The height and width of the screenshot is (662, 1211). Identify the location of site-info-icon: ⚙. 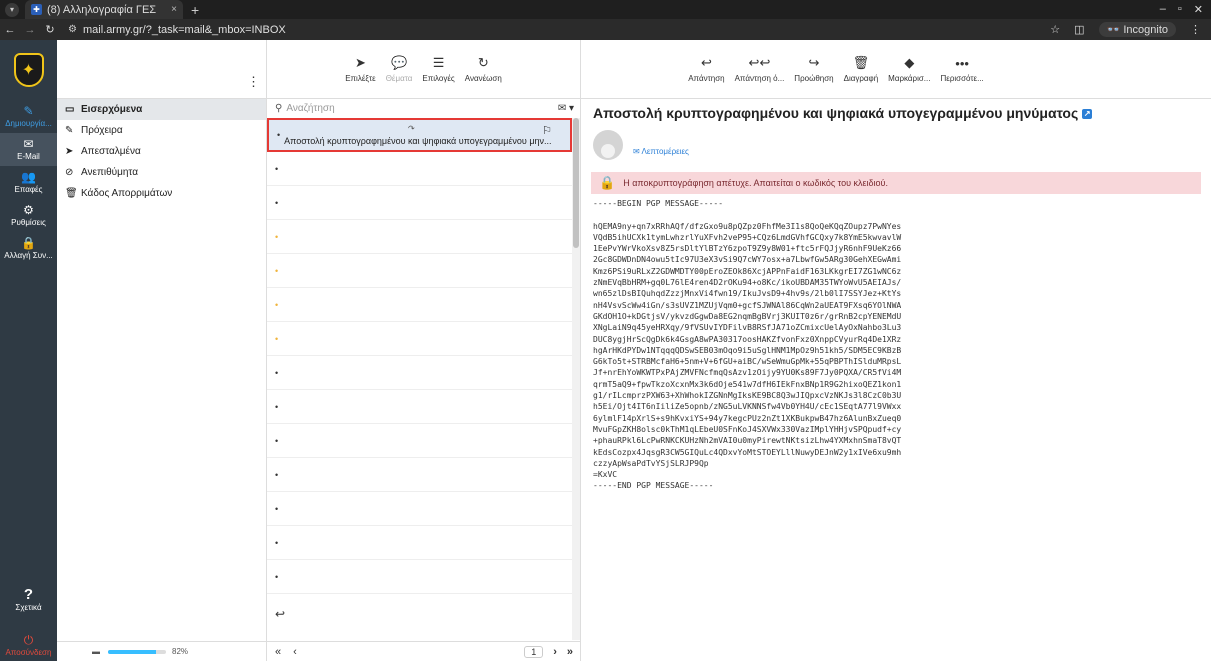
(72, 29).